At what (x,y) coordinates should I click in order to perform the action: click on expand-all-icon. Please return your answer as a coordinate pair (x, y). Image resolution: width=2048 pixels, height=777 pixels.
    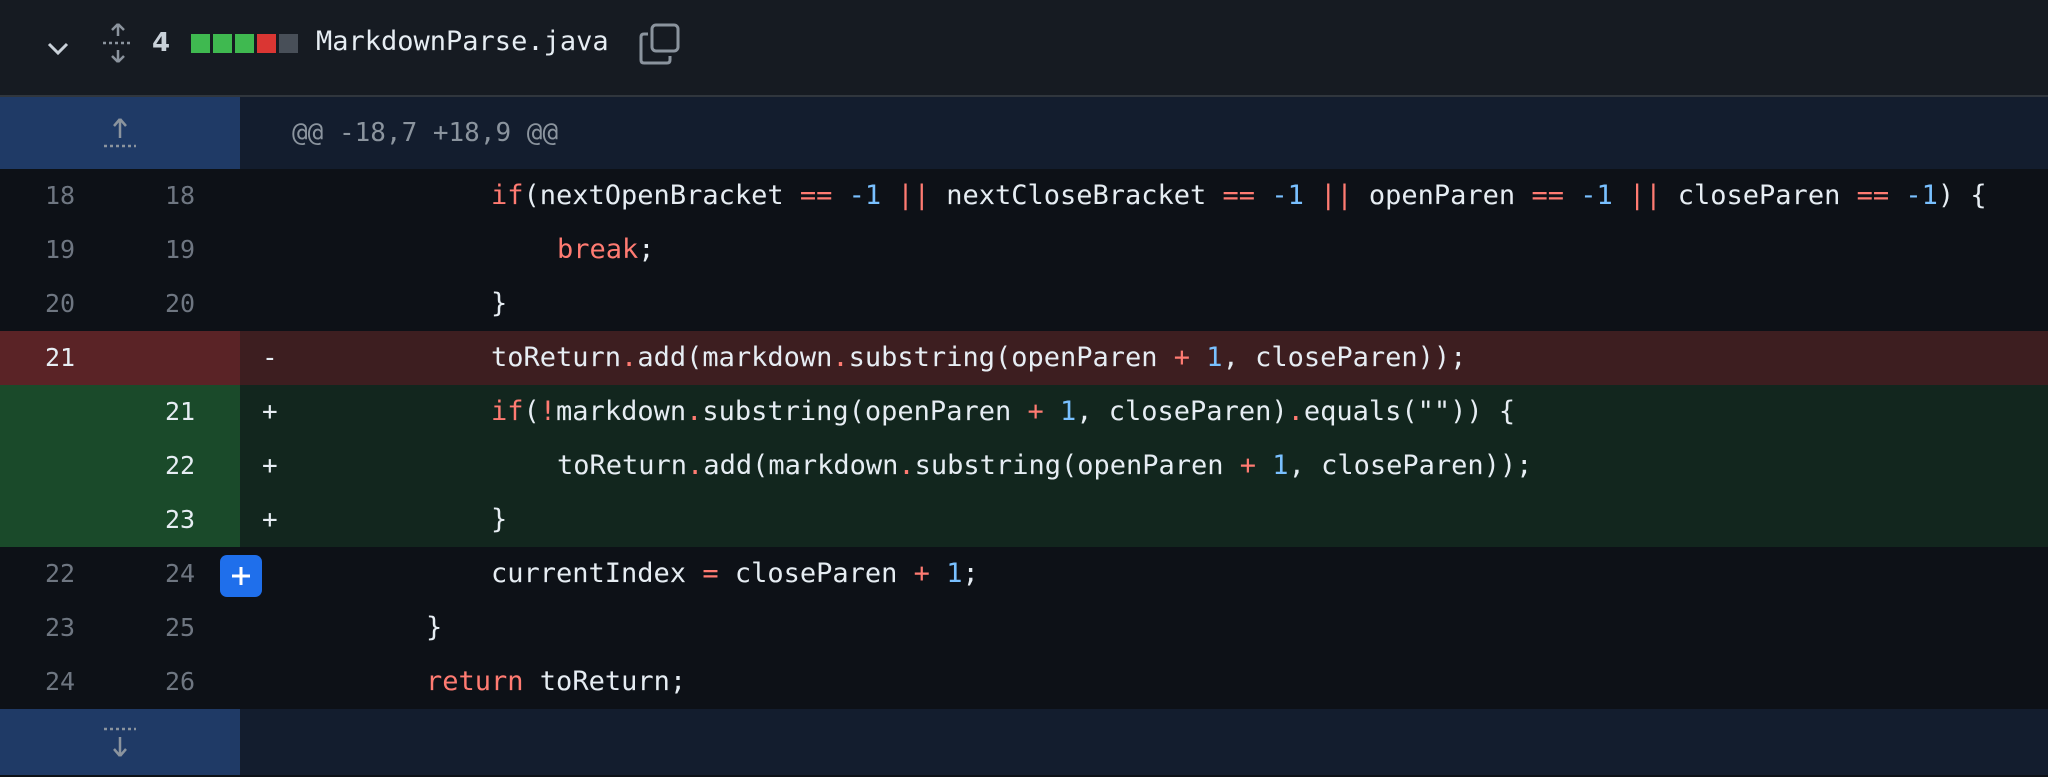
    Looking at the image, I should click on (118, 43).